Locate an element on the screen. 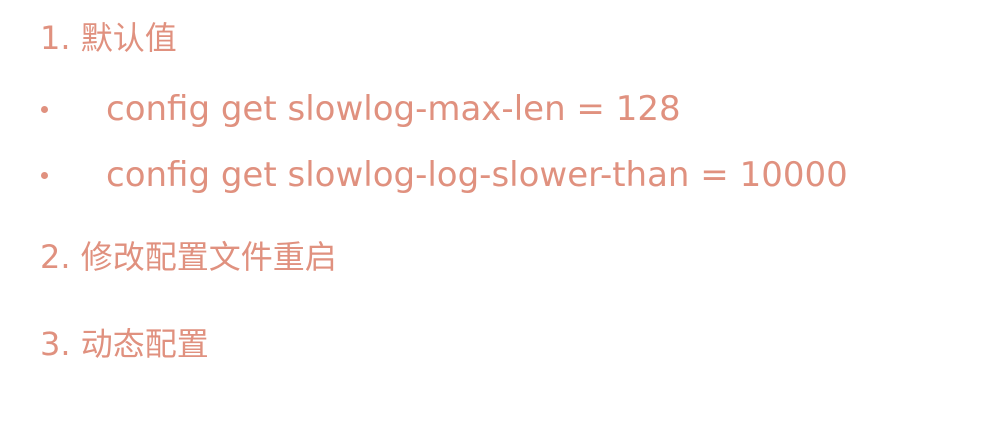 The width and height of the screenshot is (985, 426). heading-default-values: 1. 默认值 is located at coordinates (108, 38).